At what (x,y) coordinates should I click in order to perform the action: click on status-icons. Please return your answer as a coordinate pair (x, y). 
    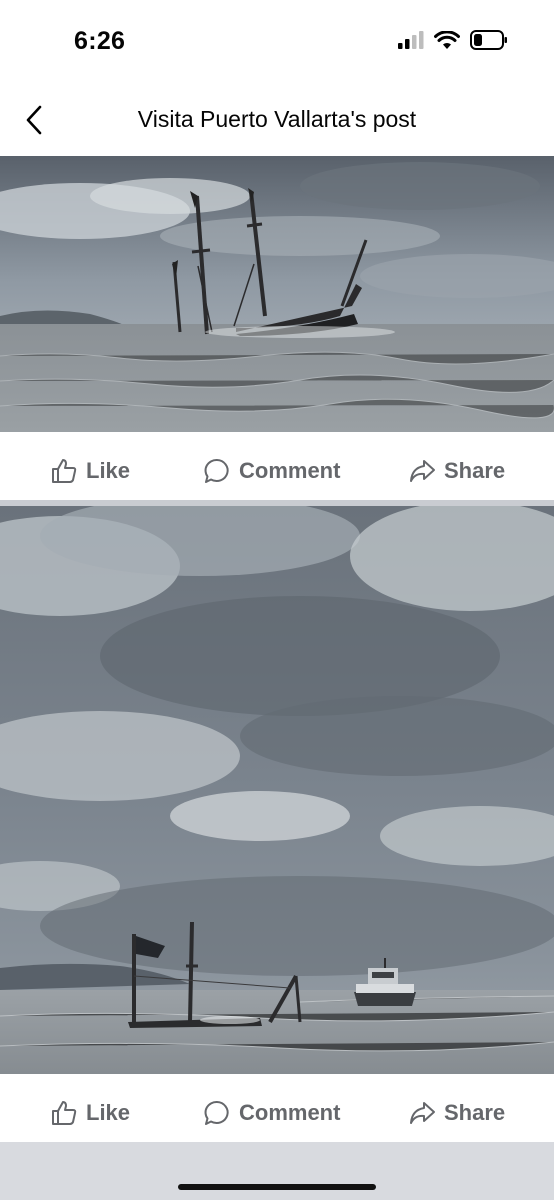
    Looking at the image, I should click on (453, 42).